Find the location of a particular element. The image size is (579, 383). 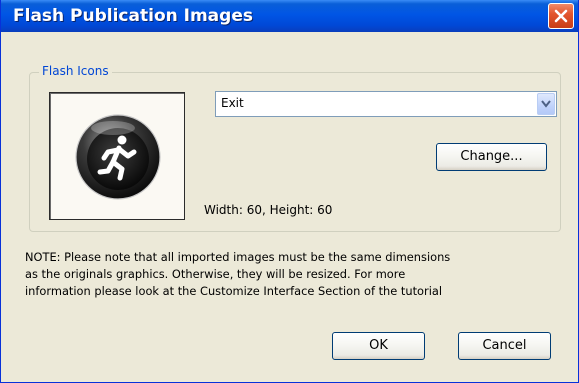

running-man-exit-icon is located at coordinates (118, 157).